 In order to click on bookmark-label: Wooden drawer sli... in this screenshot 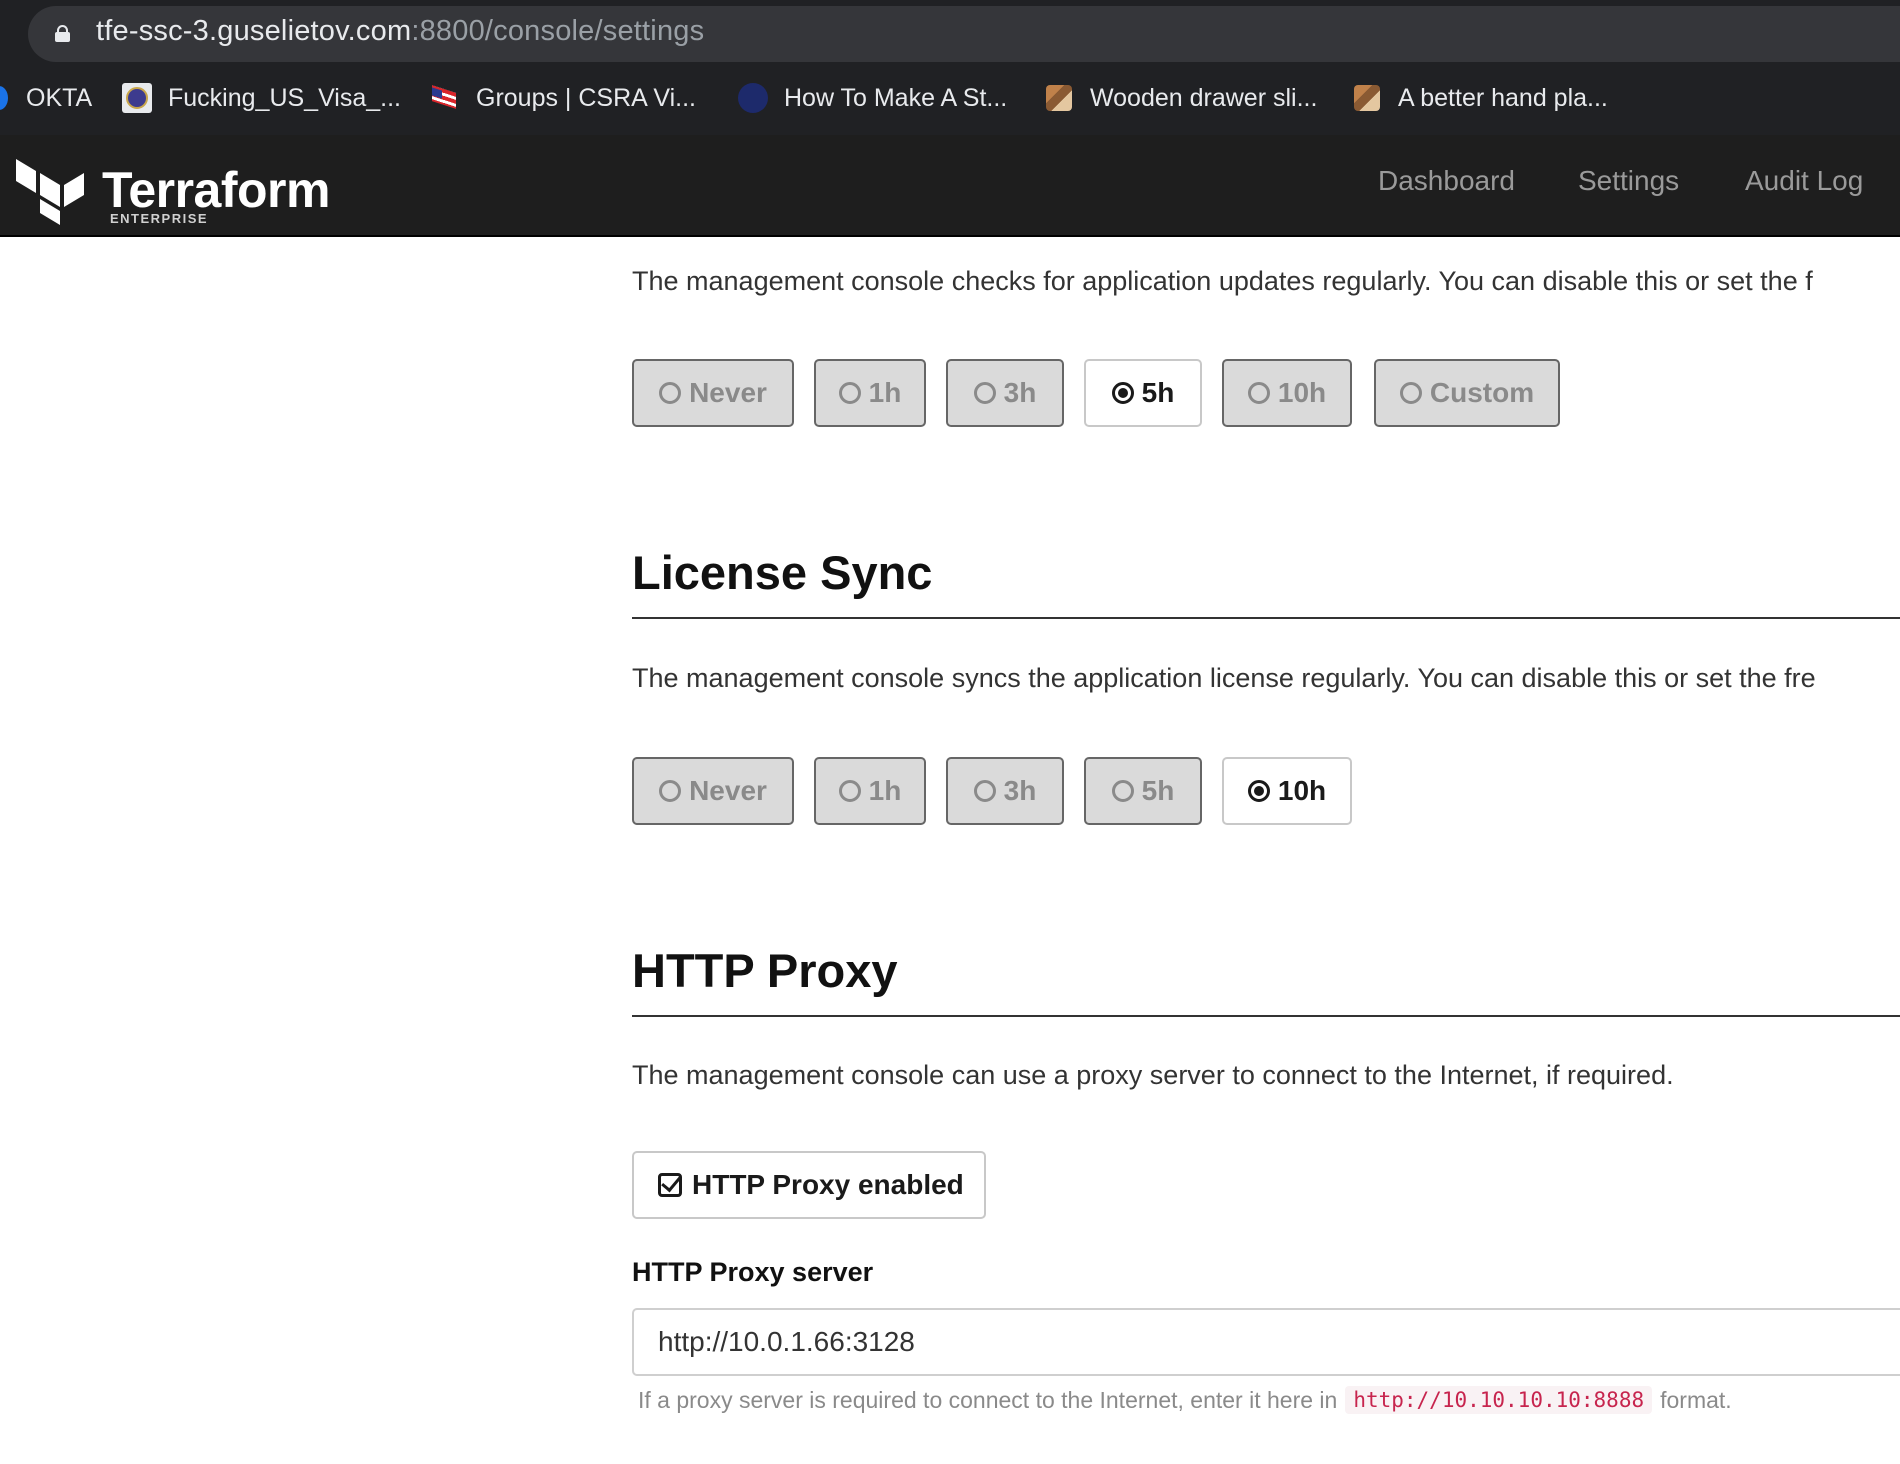, I will do `click(1204, 97)`.